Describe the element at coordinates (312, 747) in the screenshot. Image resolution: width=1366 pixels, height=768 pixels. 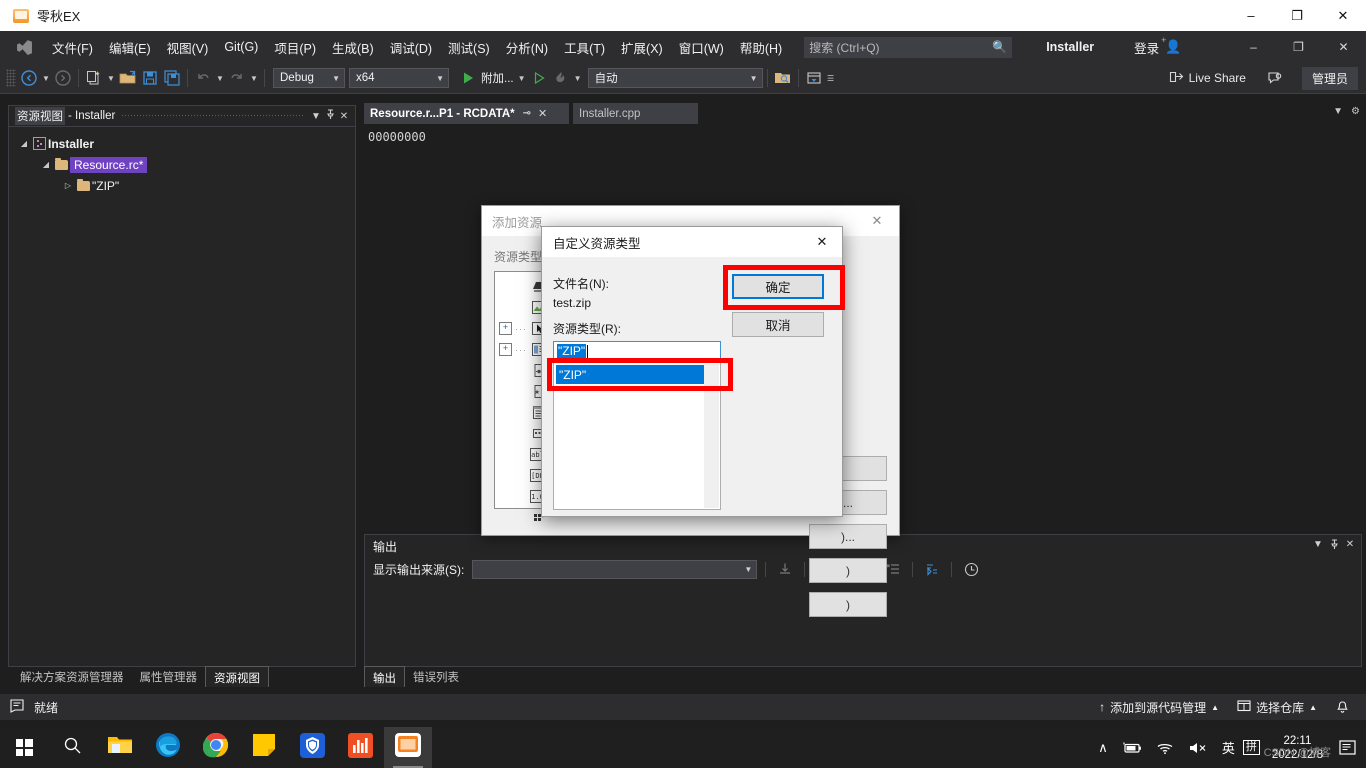
I see `security-app-button` at that location.